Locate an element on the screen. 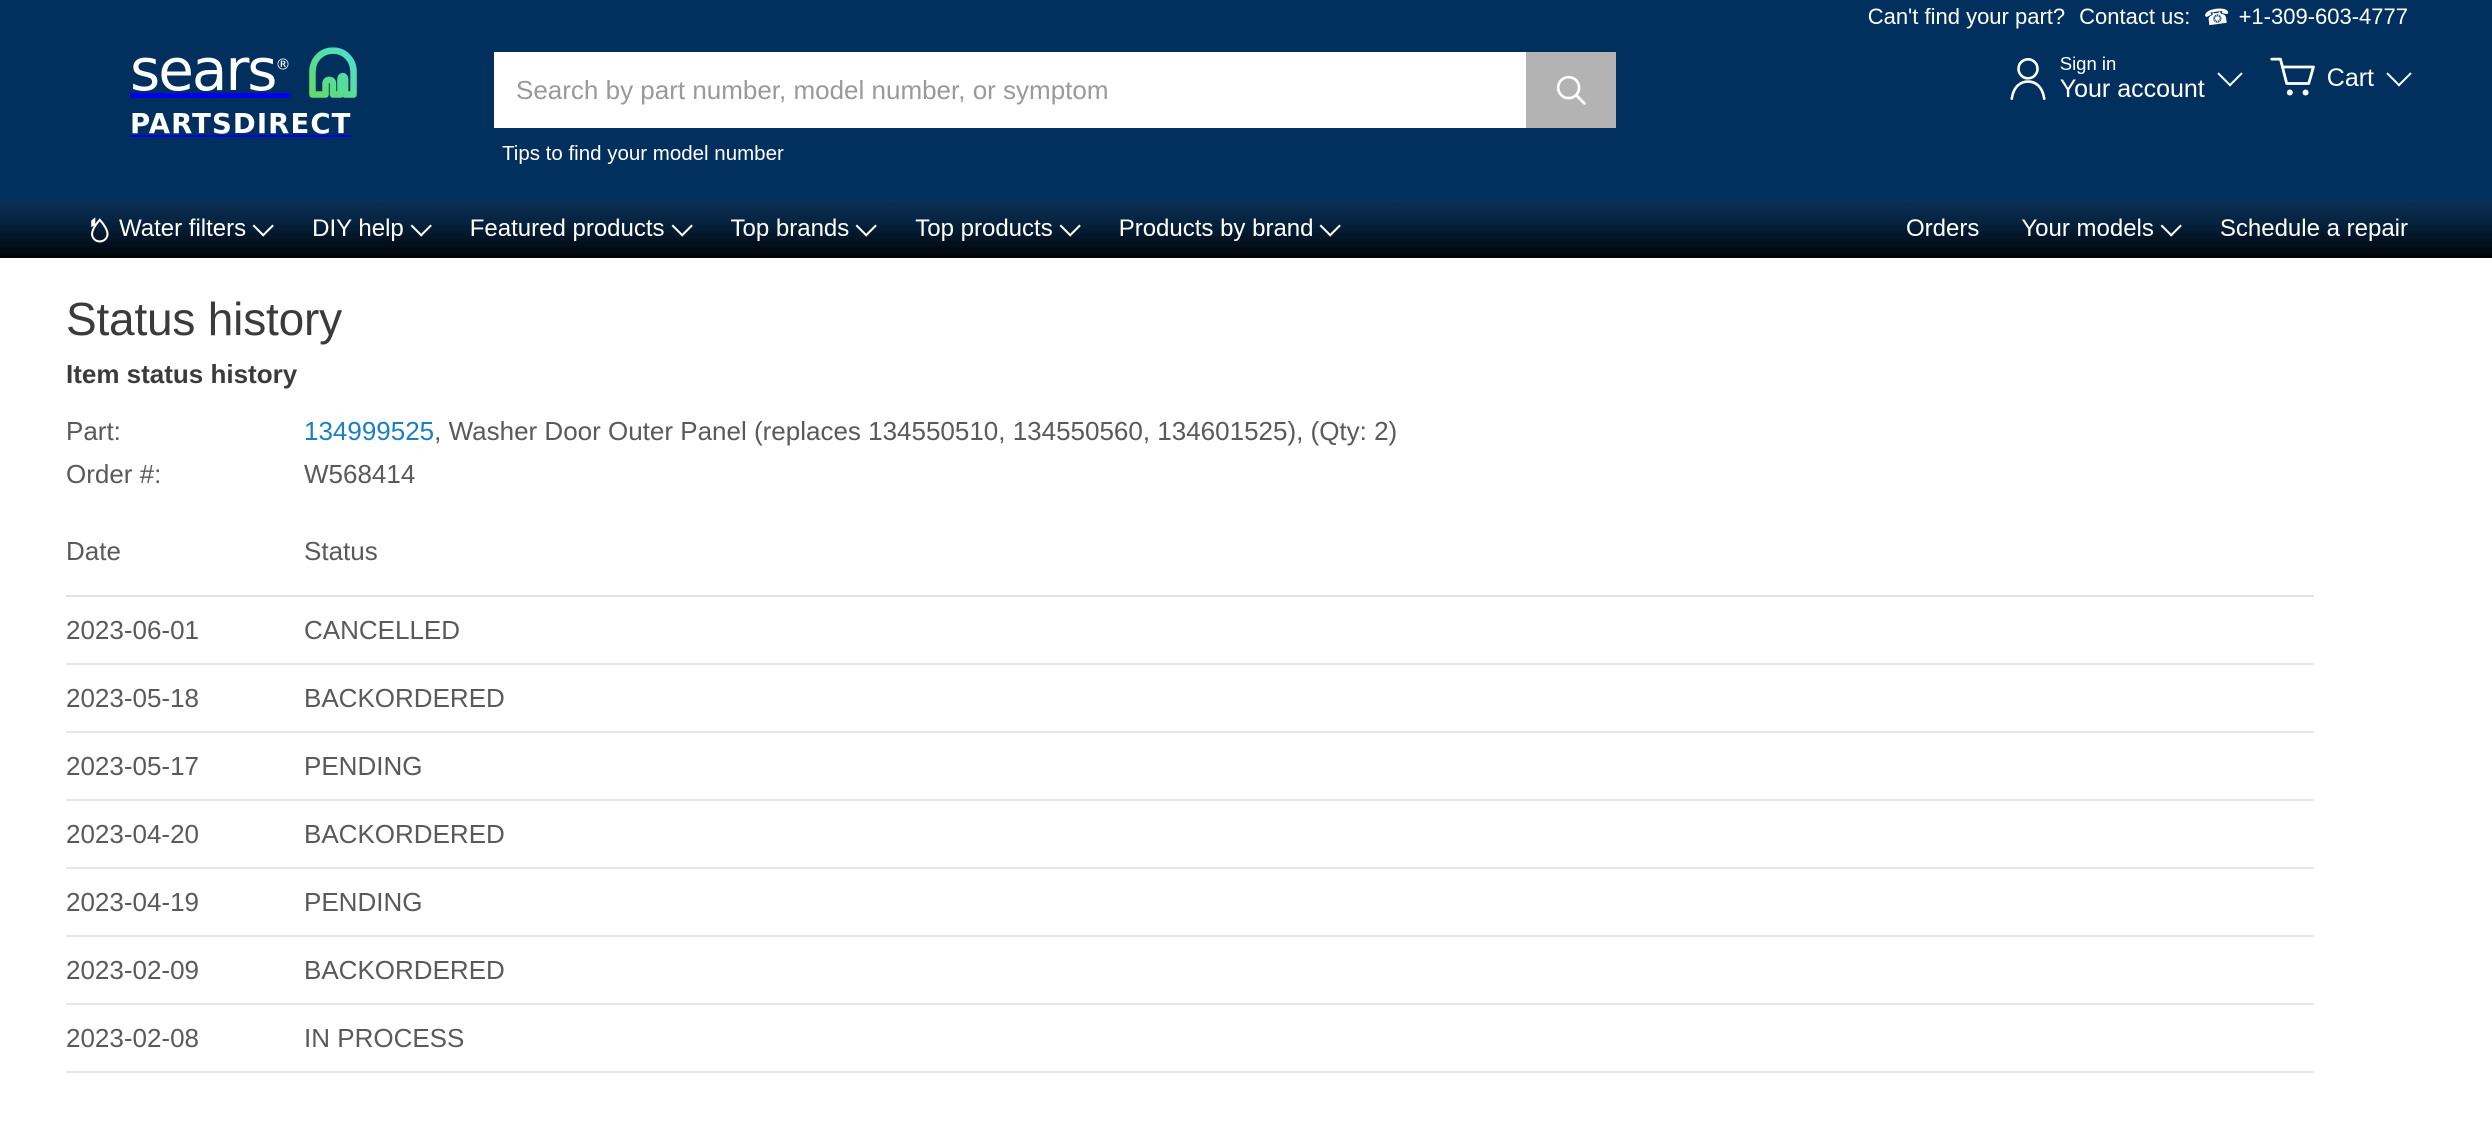 The width and height of the screenshot is (2492, 1136). nav-label: DIY help is located at coordinates (358, 228).